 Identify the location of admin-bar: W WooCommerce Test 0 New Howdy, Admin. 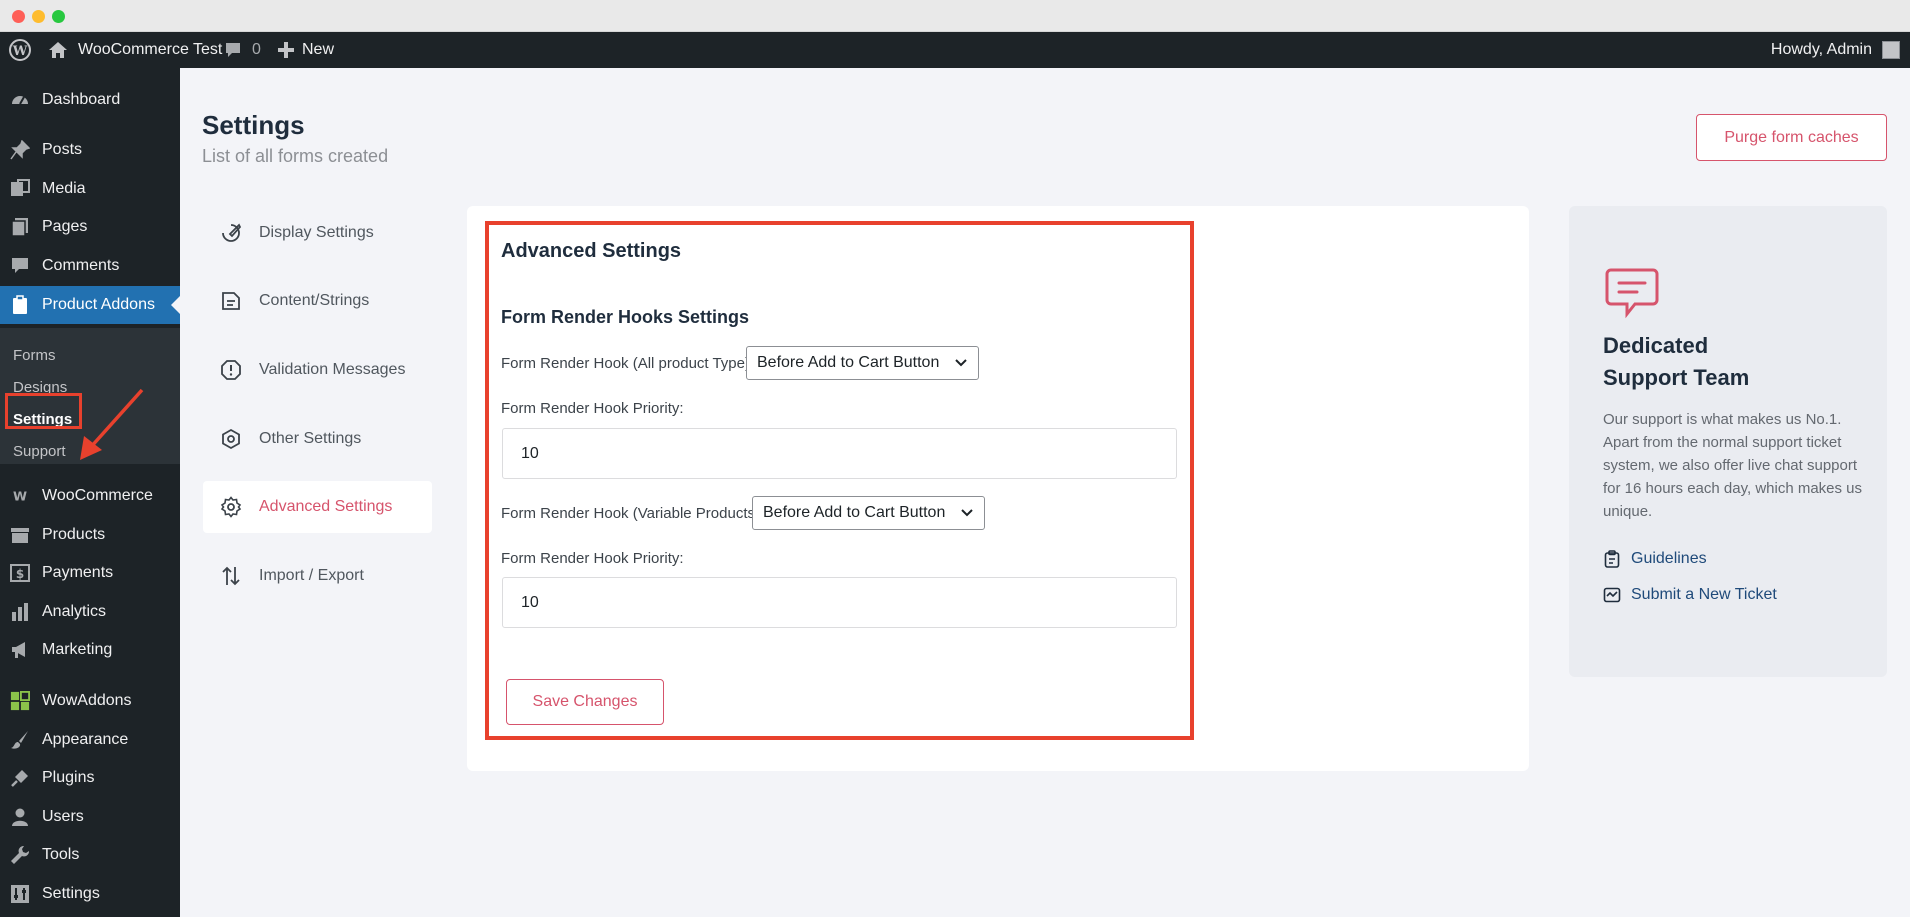
(955, 50).